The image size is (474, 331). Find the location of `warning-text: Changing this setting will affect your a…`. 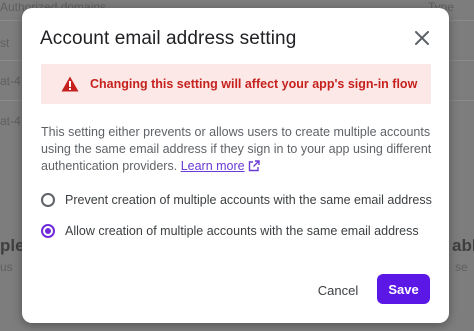

warning-text: Changing this setting will affect your a… is located at coordinates (254, 84).